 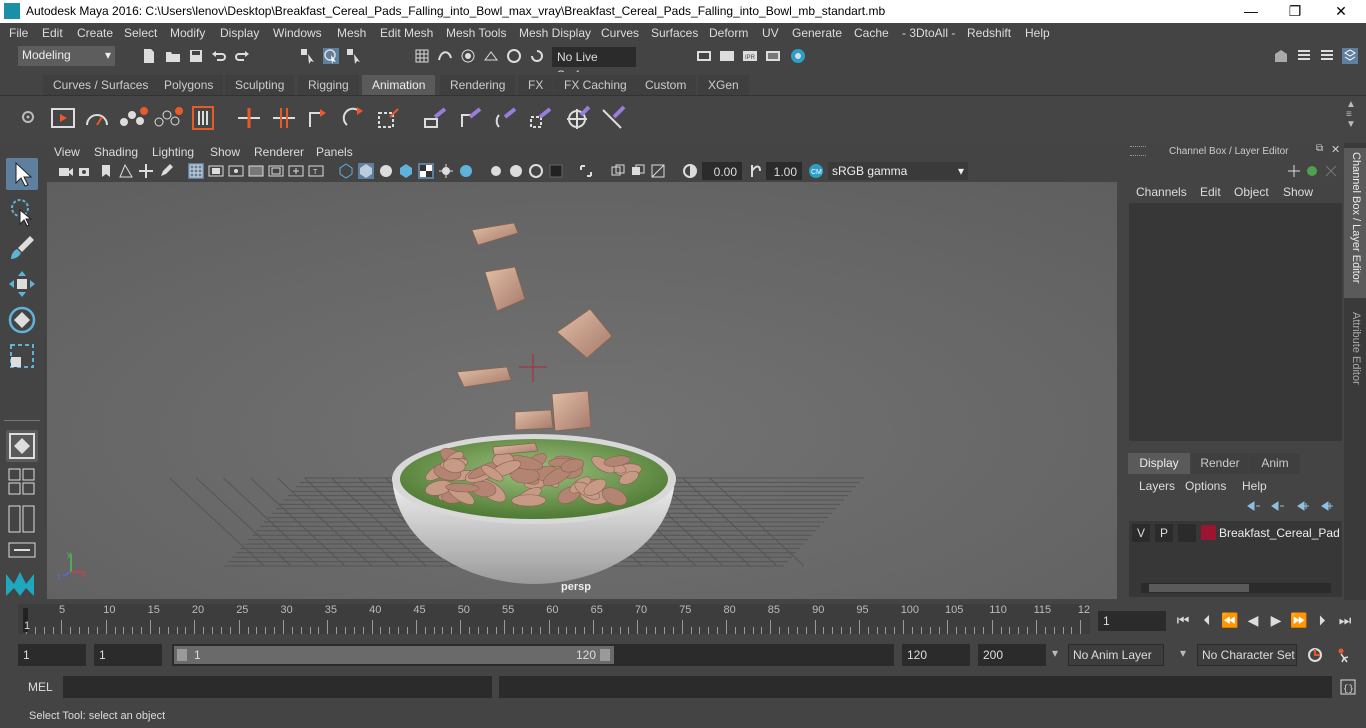 What do you see at coordinates (466, 171) in the screenshot?
I see `ambient-occlusion-icon` at bounding box center [466, 171].